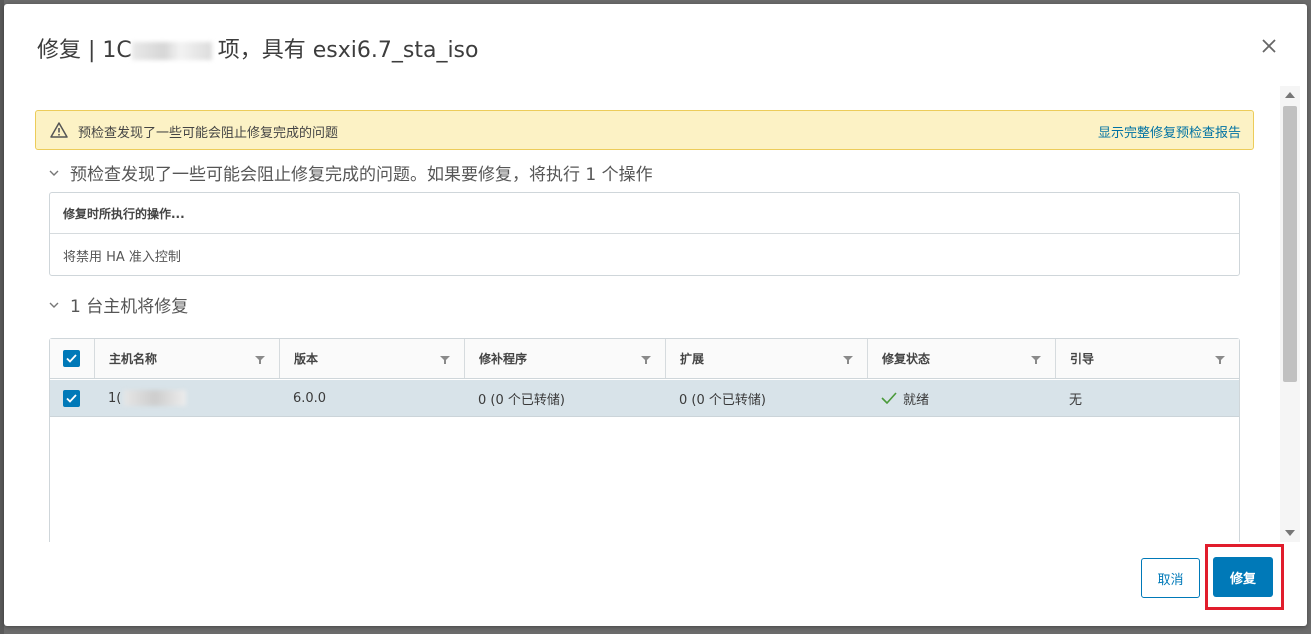  Describe the element at coordinates (766, 358) in the screenshot. I see `column-extensions: 扩展` at that location.